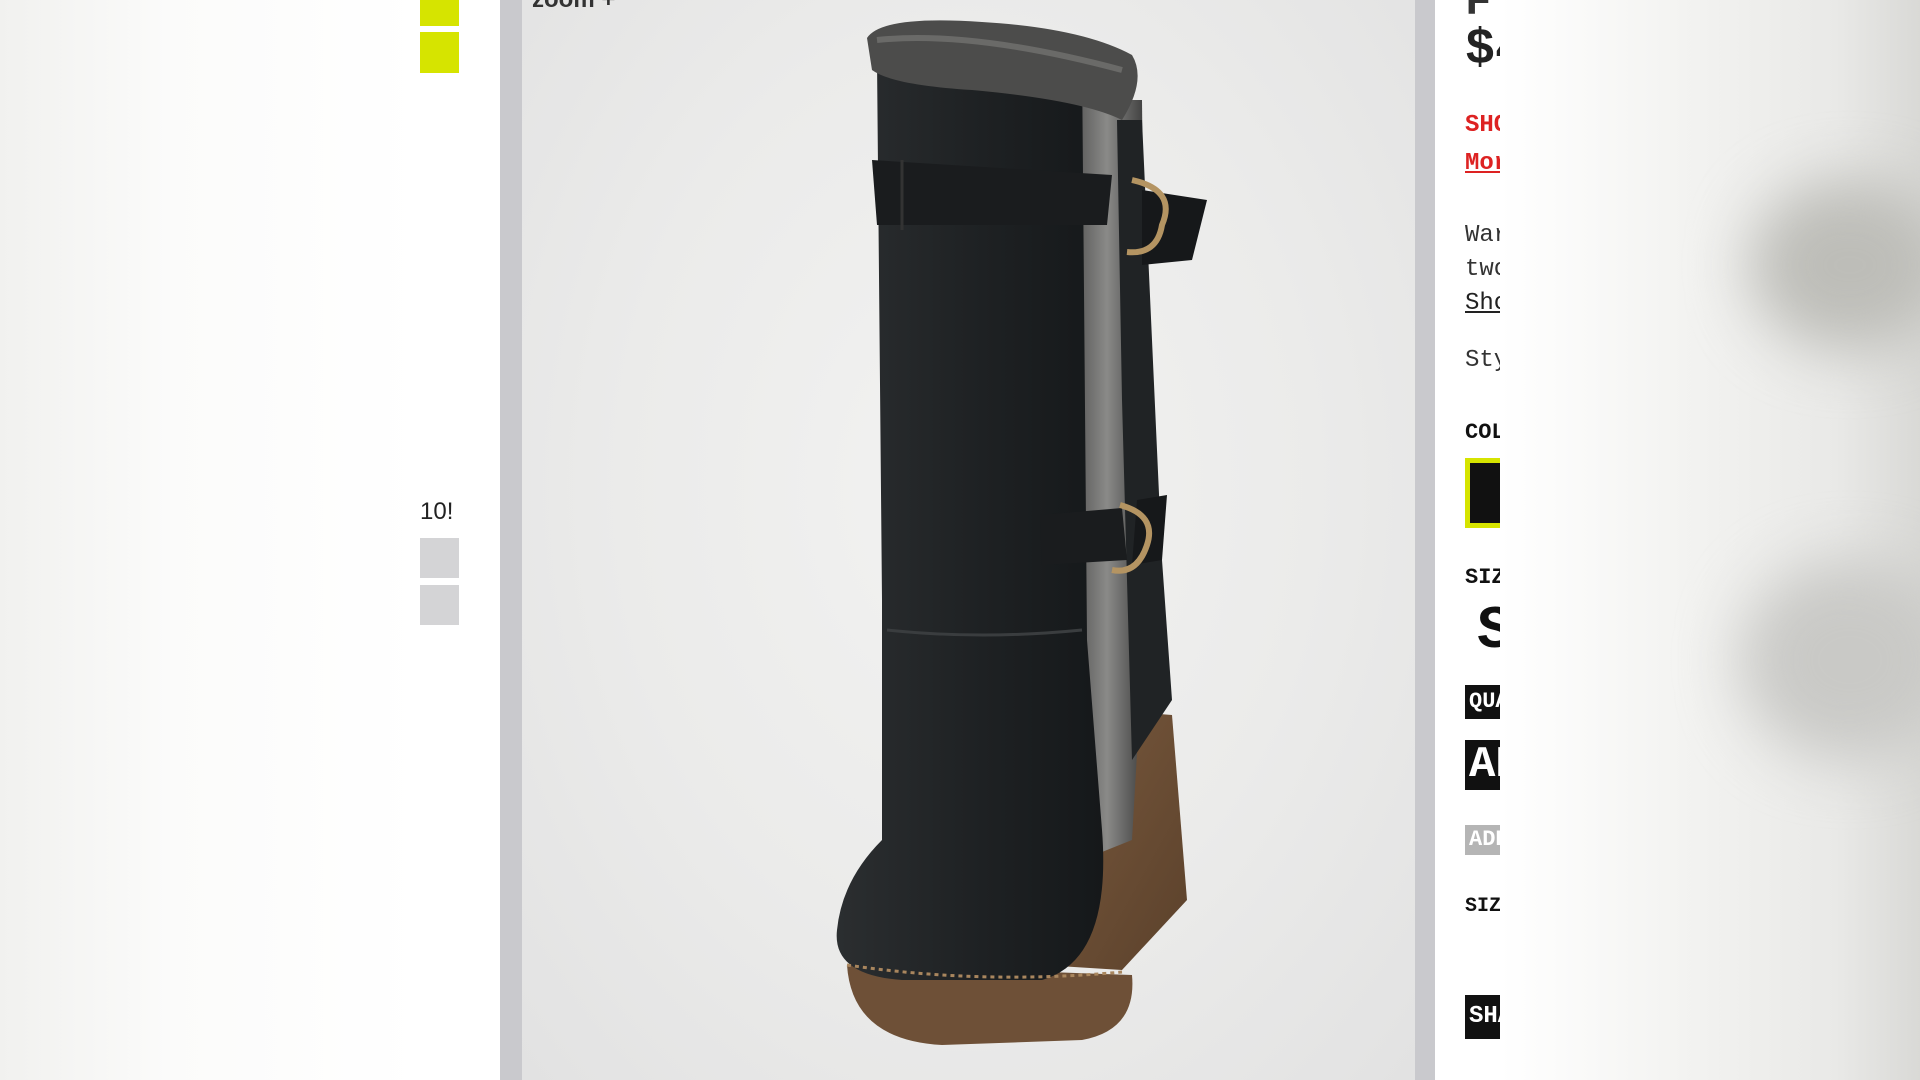  What do you see at coordinates (1482, 269) in the screenshot?
I see `description-line: two` at bounding box center [1482, 269].